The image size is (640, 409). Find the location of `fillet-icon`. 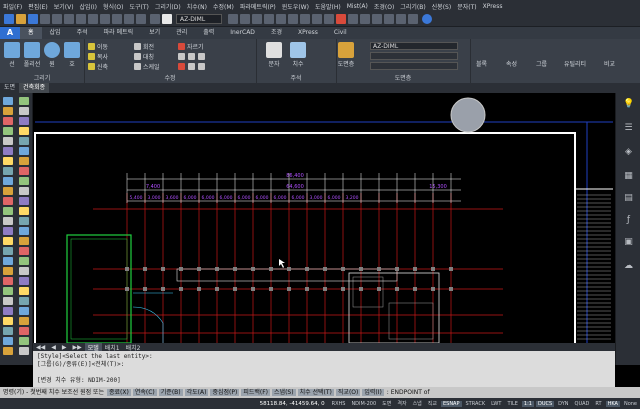

fillet-icon is located at coordinates (182, 56).